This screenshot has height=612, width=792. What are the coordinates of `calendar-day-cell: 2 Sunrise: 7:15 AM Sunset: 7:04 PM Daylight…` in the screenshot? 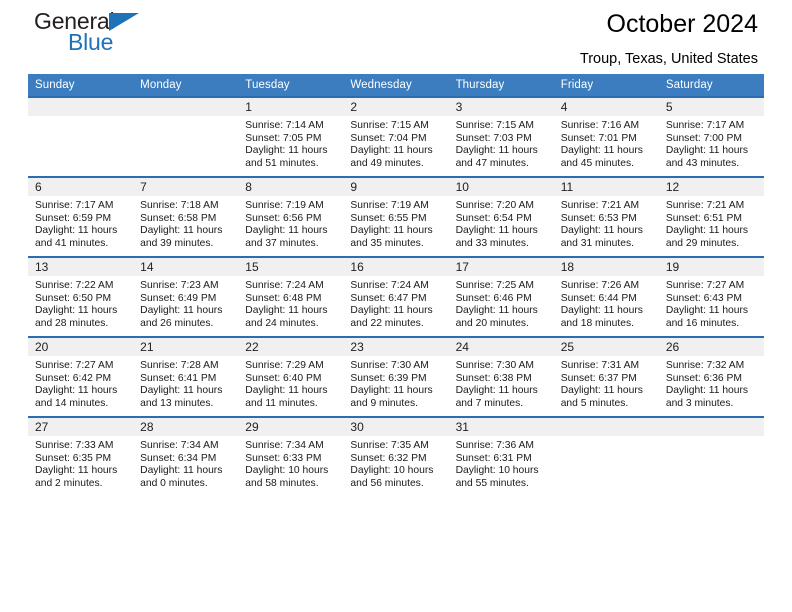 It's located at (396, 136).